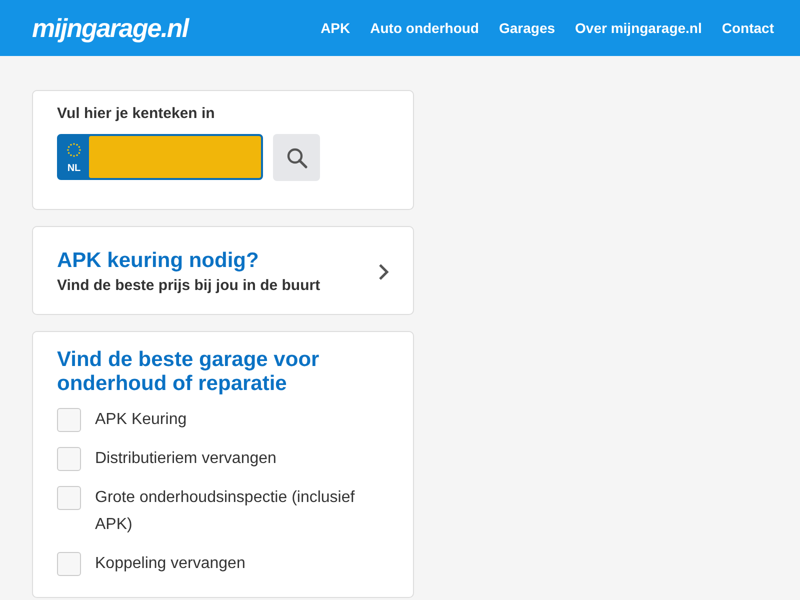  What do you see at coordinates (74, 168) in the screenshot?
I see `country-code: NL` at bounding box center [74, 168].